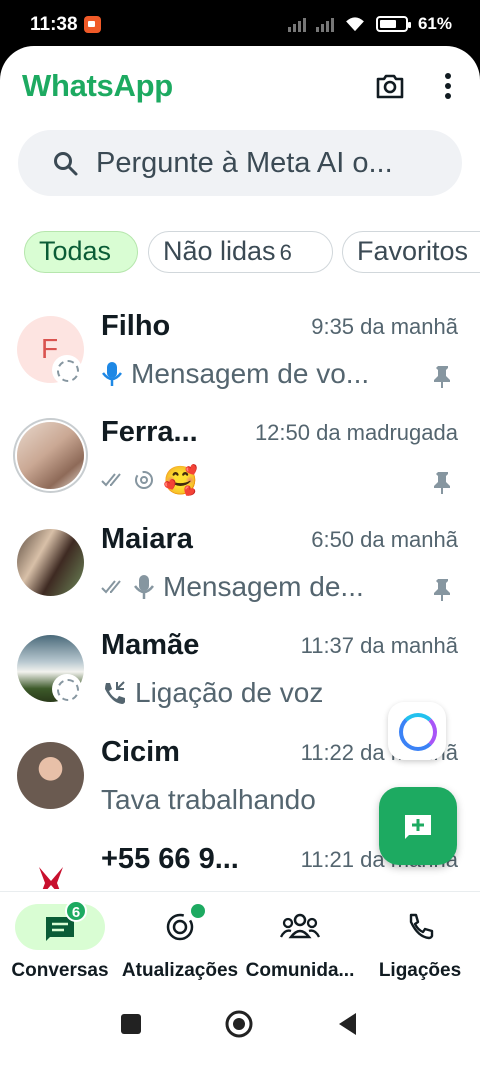 The height and width of the screenshot is (1066, 480). Describe the element at coordinates (229, 692) in the screenshot. I see `preview-text: Ligação de voz` at that location.